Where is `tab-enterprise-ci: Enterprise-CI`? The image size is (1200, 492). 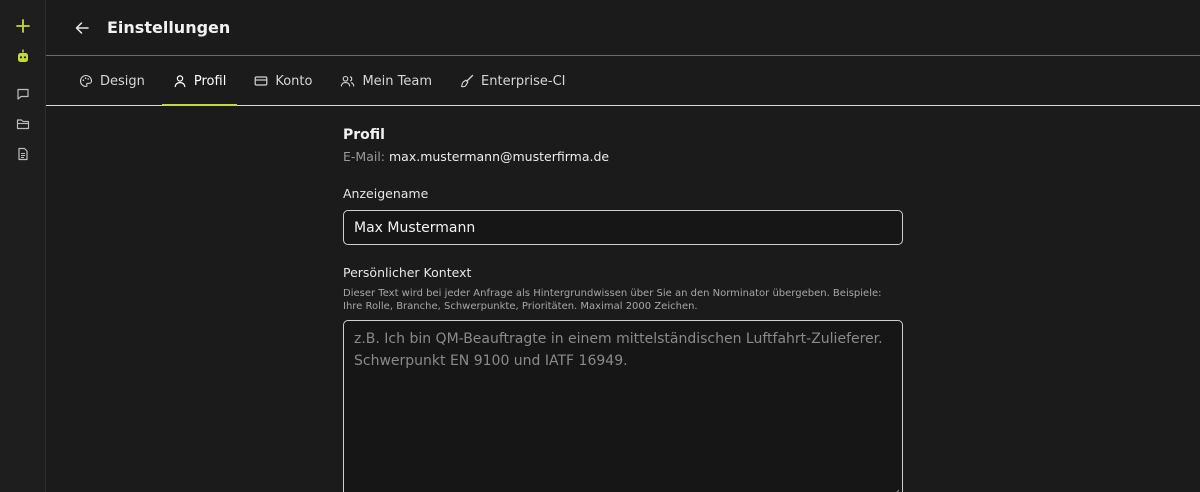
tab-enterprise-ci: Enterprise-CI is located at coordinates (512, 81).